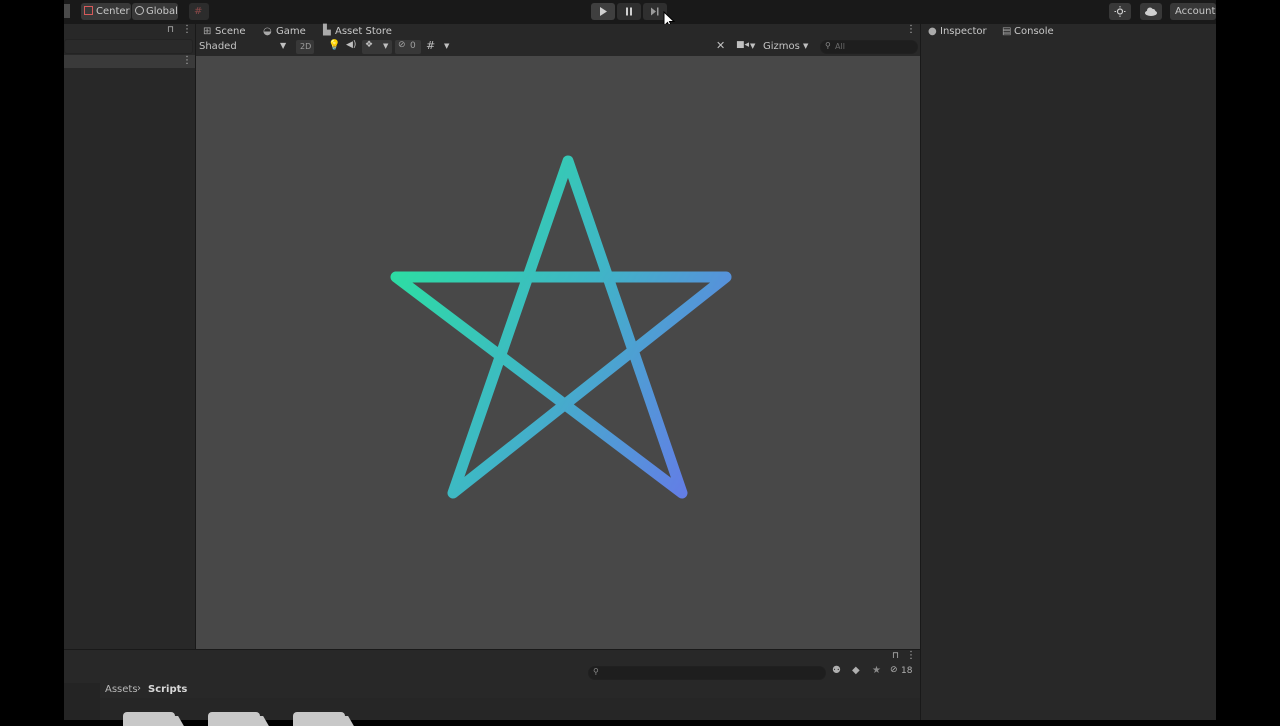 Image resolution: width=1280 pixels, height=726 pixels. I want to click on filter-by-label-icon: ◆, so click(856, 670).